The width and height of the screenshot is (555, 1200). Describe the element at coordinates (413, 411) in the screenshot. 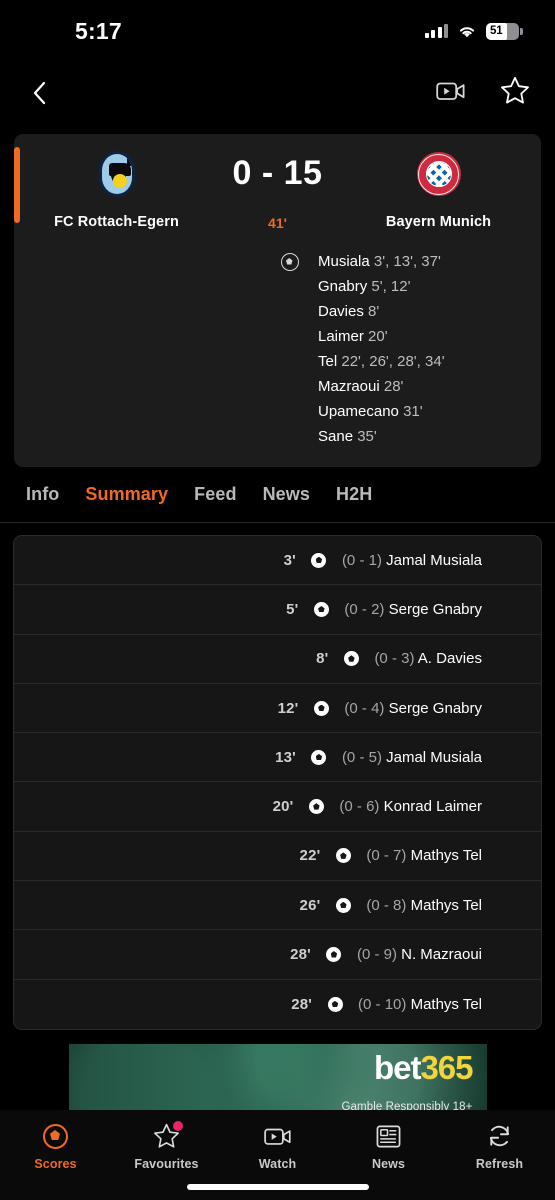

I see `scorer-minutes: 31'` at that location.